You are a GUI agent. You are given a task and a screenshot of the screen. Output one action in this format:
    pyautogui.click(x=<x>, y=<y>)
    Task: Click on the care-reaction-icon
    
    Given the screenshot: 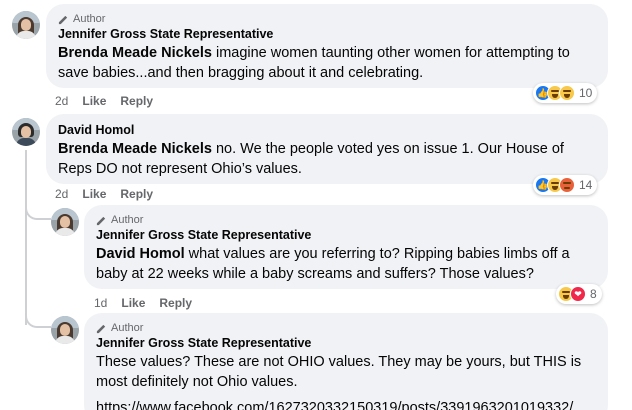 What is the action you would take?
    pyautogui.click(x=567, y=93)
    